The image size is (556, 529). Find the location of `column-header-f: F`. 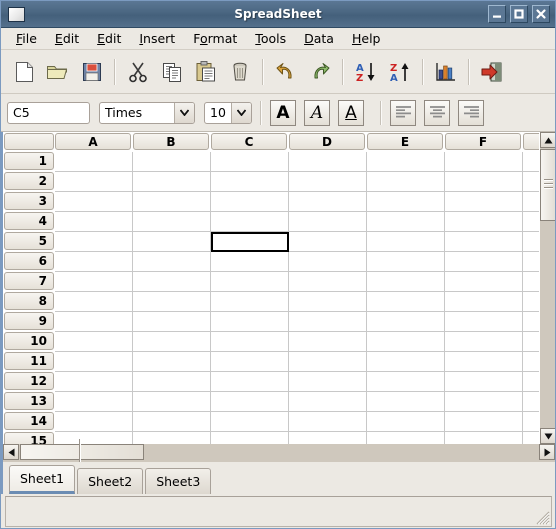

column-header-f: F is located at coordinates (483, 141).